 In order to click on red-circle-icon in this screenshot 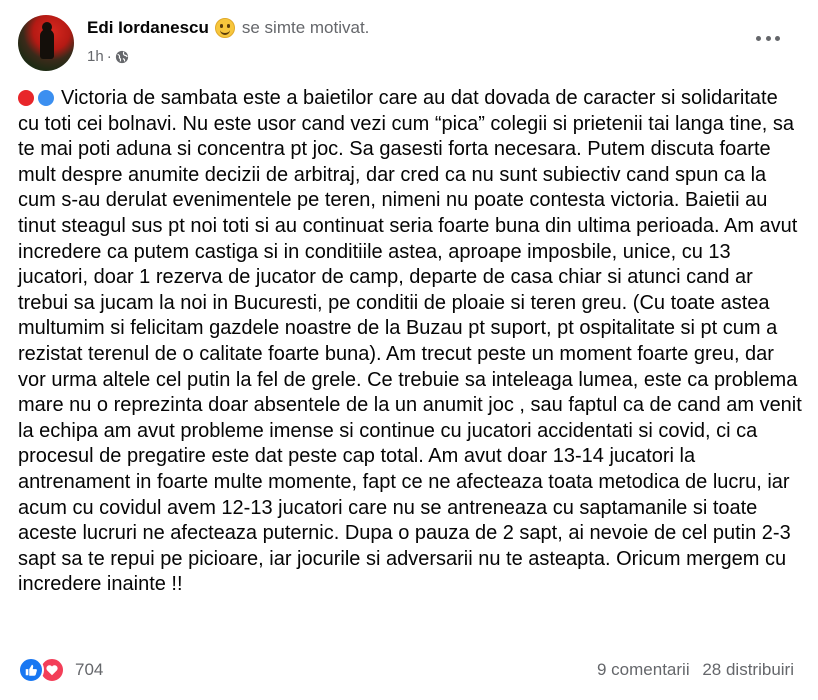, I will do `click(26, 98)`.